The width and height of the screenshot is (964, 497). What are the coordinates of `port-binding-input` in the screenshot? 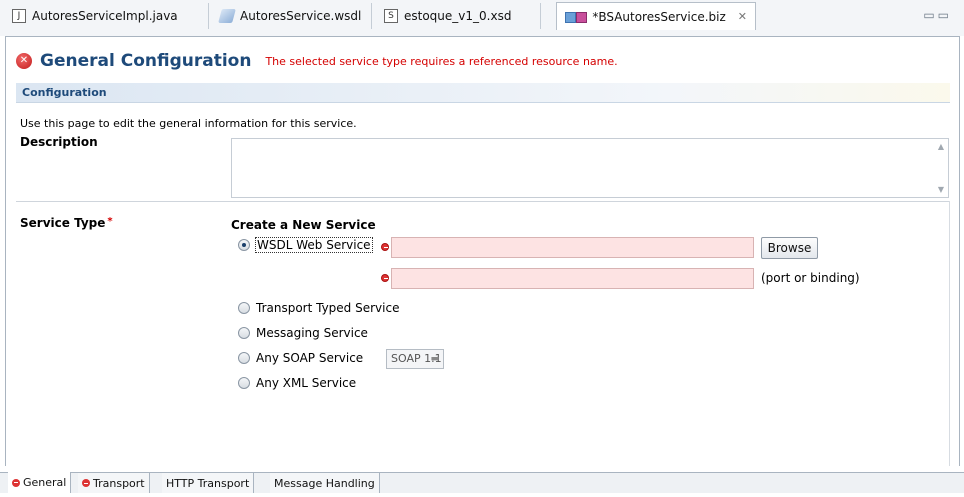 It's located at (572, 278).